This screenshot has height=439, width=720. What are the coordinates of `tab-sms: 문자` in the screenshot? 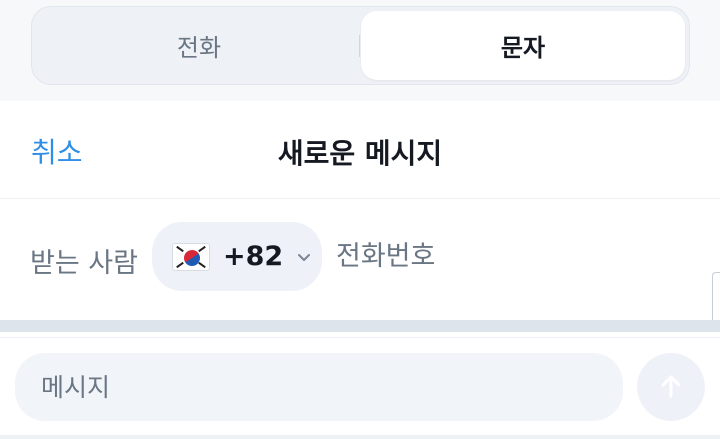 It's located at (523, 45).